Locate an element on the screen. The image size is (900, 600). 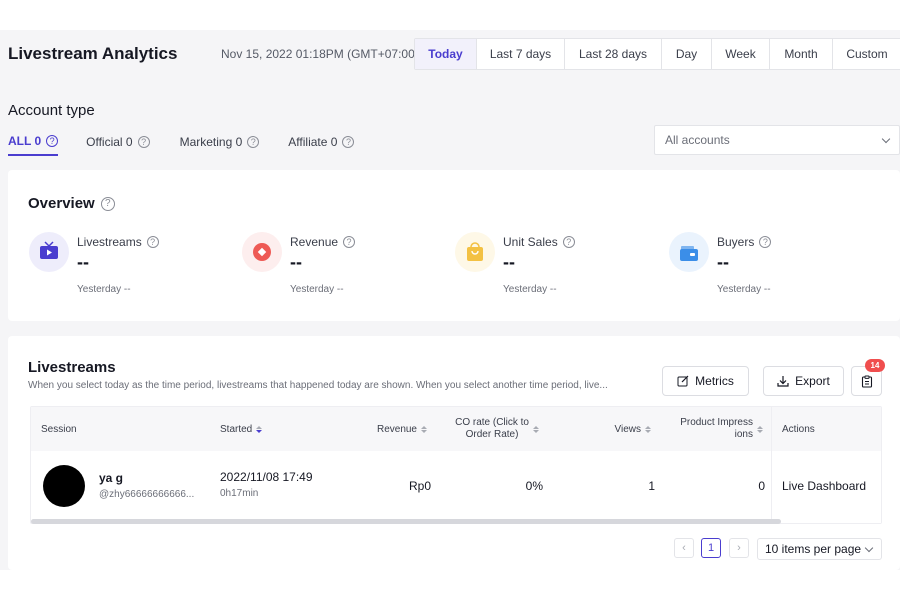
account-tab-label: Marketing 0 is located at coordinates (211, 142).